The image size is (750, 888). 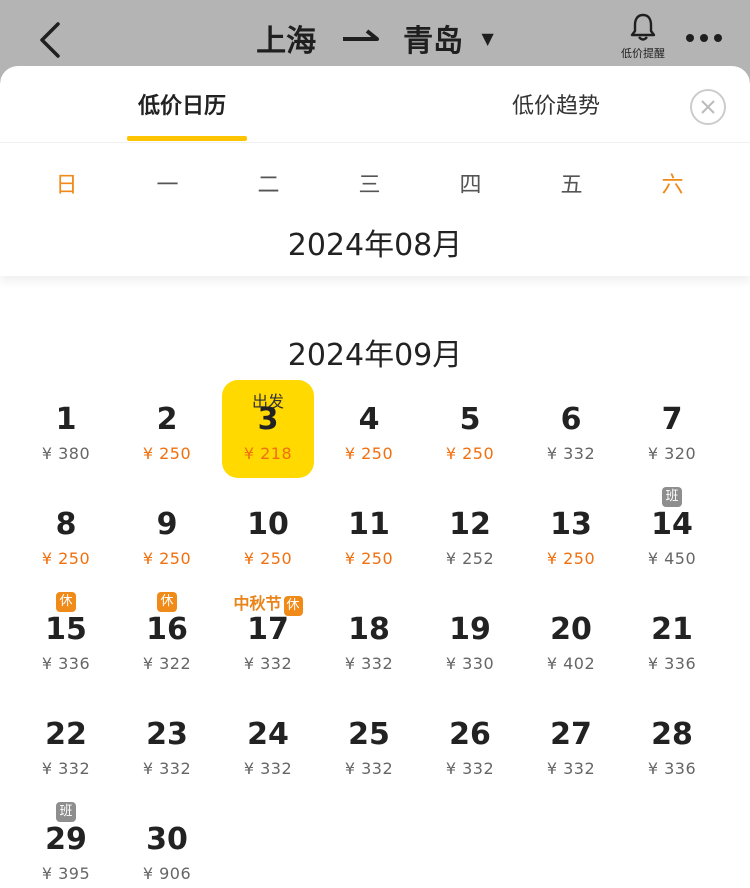 I want to click on date-cell: 20 ¥ 402, so click(x=571, y=639).